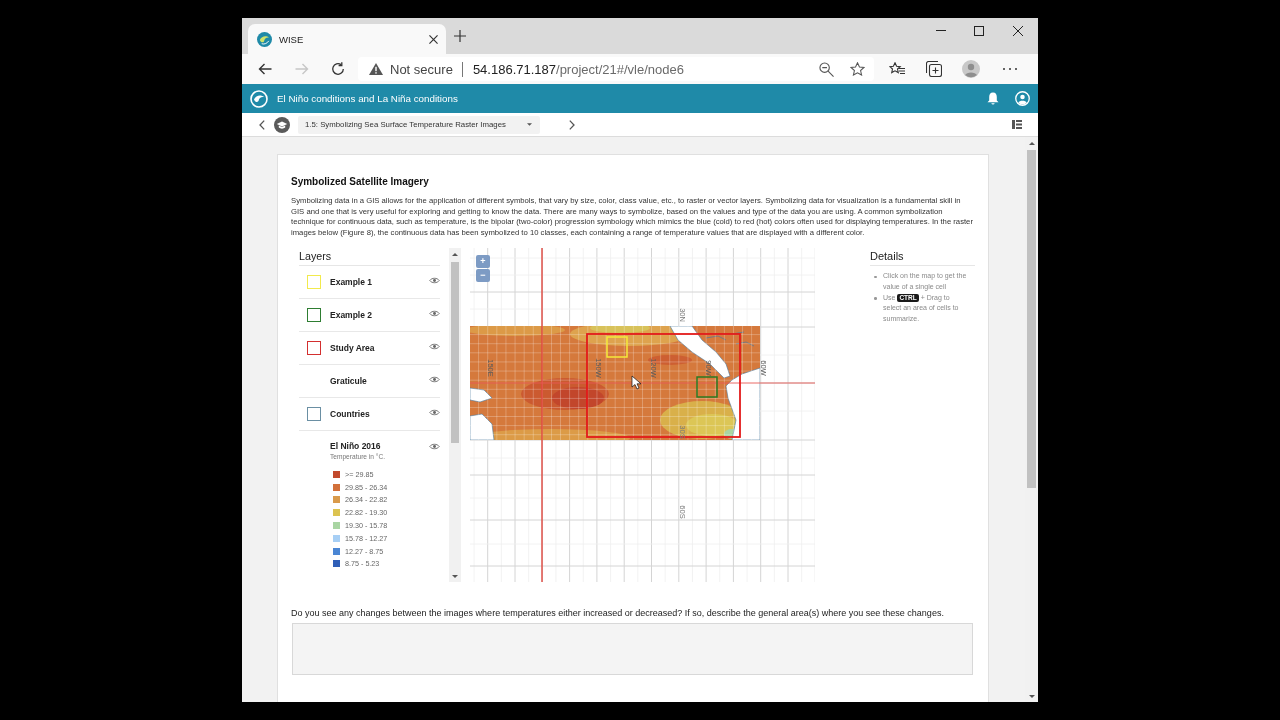 The height and width of the screenshot is (720, 1280). I want to click on layers-title: Layers, so click(369, 257).